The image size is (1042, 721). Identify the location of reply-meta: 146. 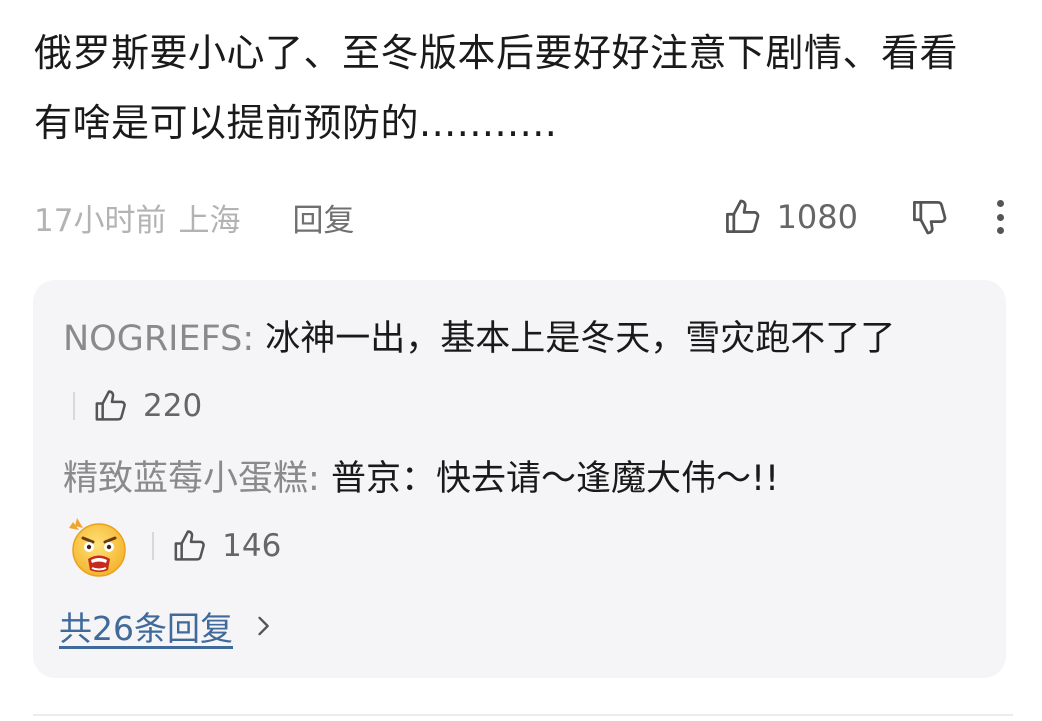
(216, 546).